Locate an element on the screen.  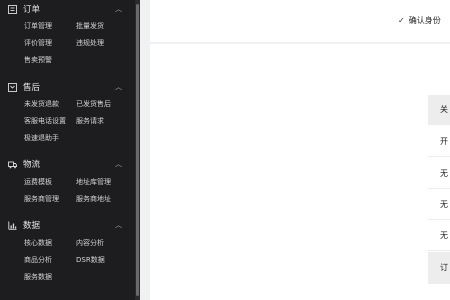
sidebar-item-service-phone: 客服电话设置 is located at coordinates (45, 121).